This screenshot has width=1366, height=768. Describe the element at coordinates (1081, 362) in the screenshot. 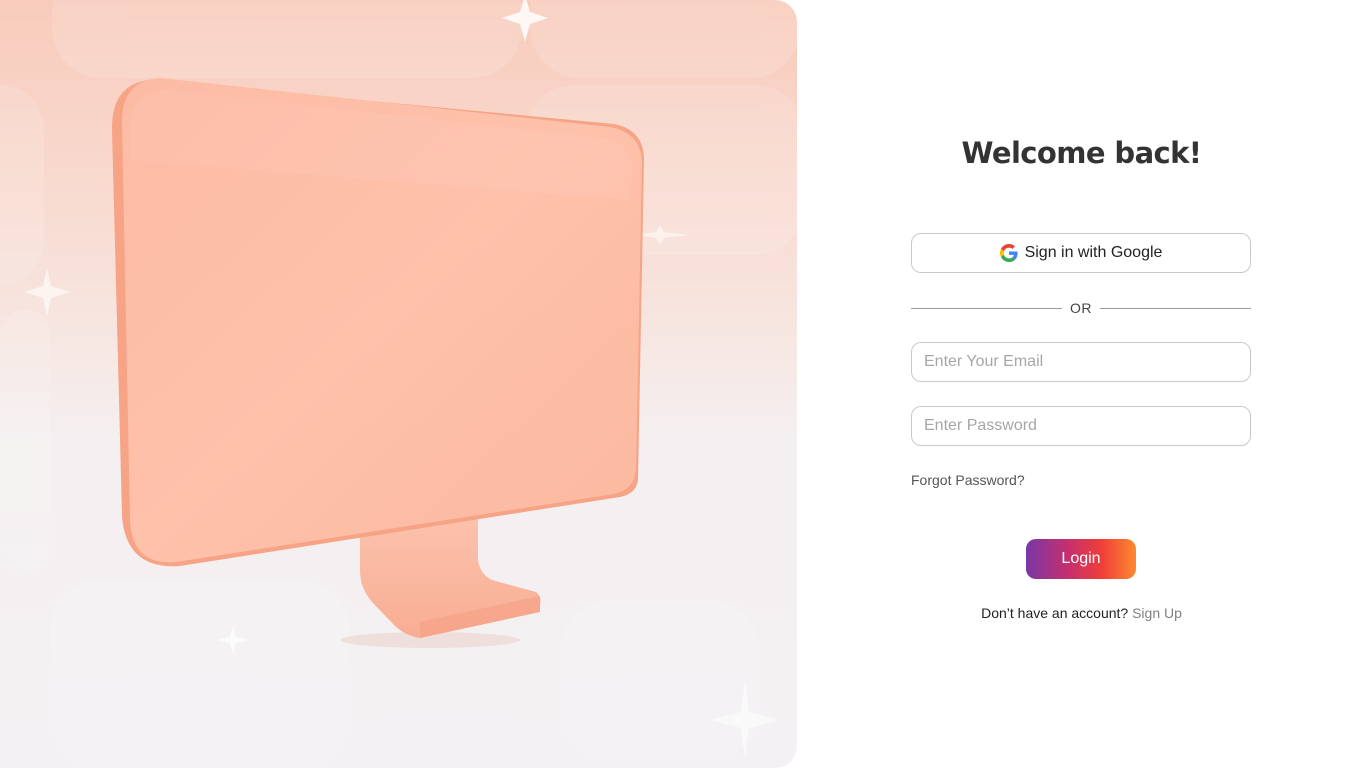

I see `email-field` at that location.